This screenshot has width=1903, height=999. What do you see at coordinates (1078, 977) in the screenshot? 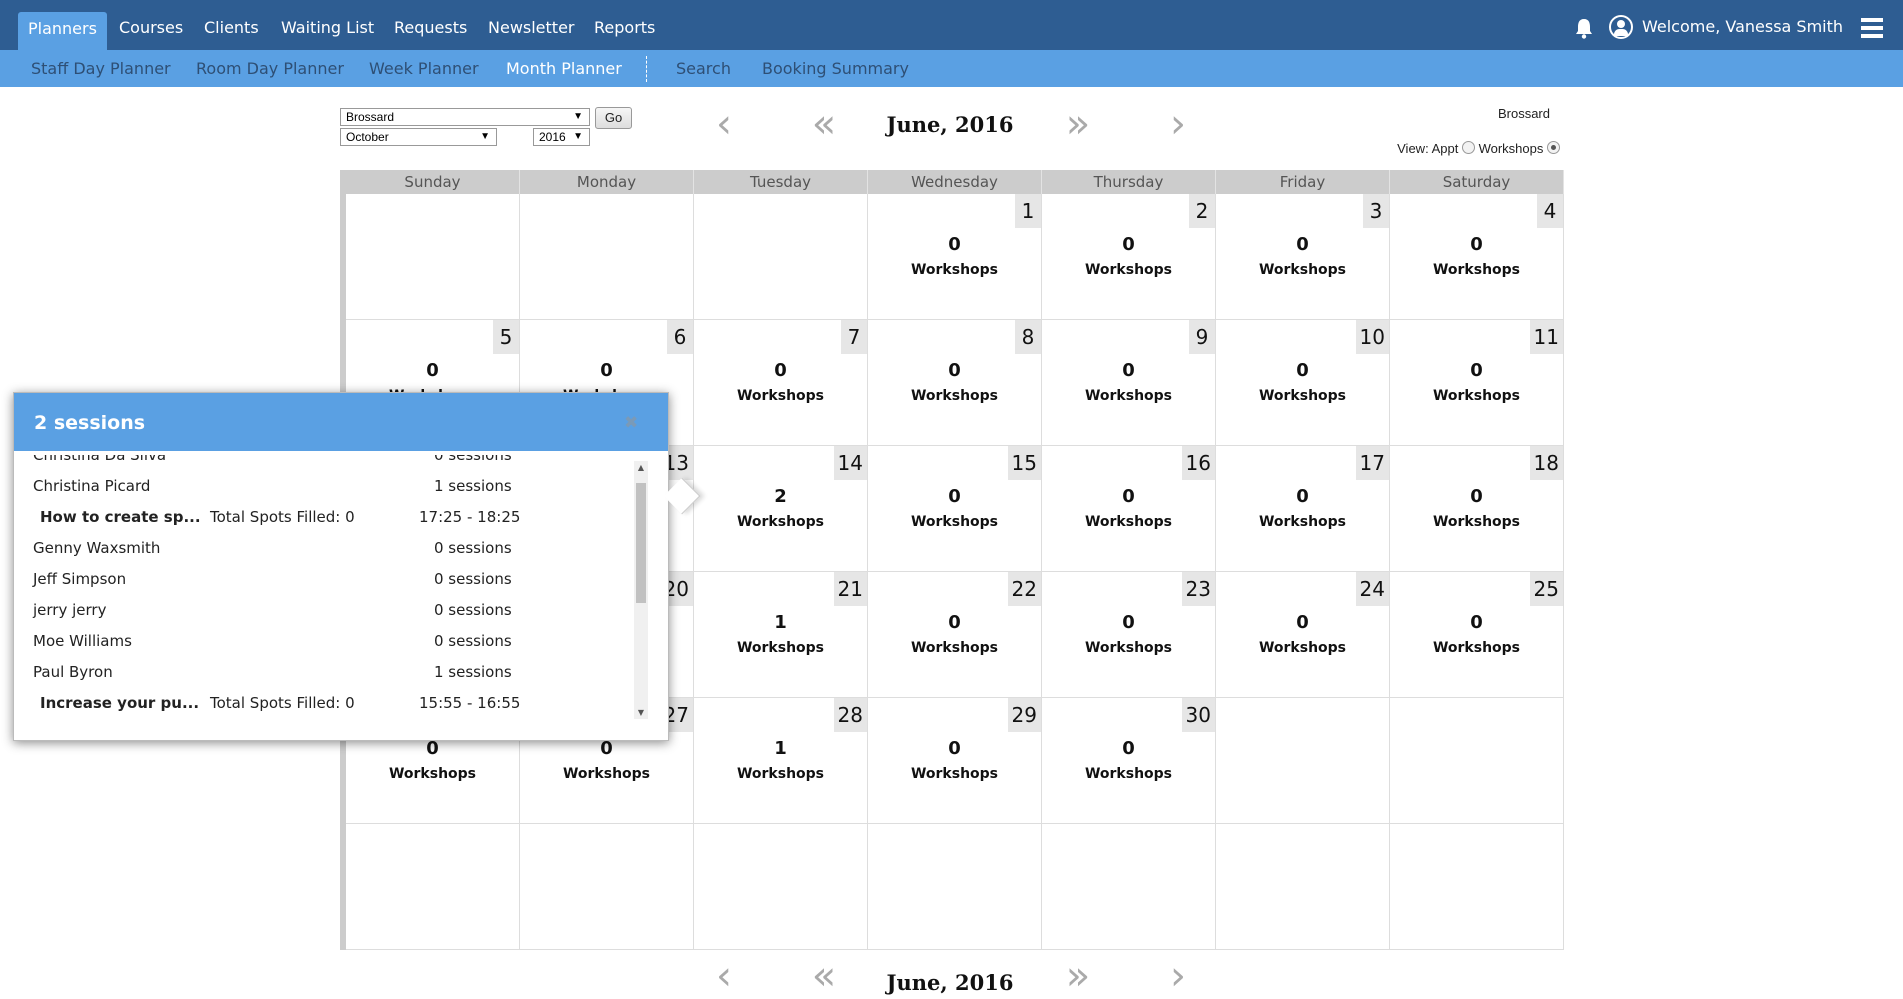
I see `next-year-bottom-icon: »` at bounding box center [1078, 977].